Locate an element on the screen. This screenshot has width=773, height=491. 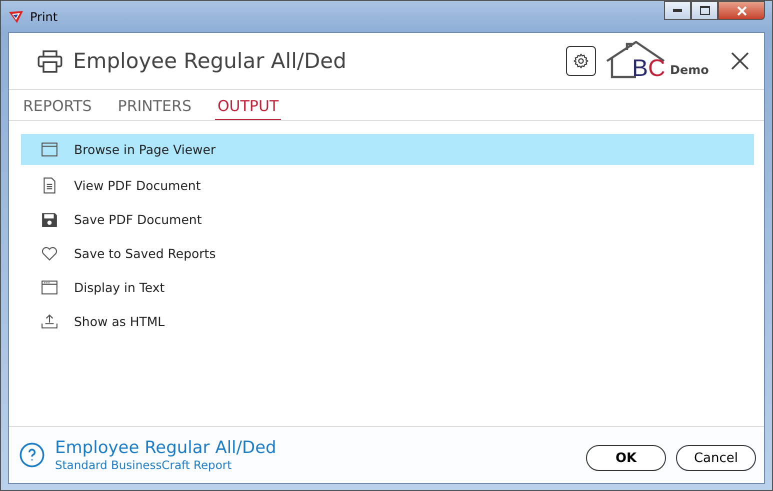
house-outline-icon is located at coordinates (636, 60).